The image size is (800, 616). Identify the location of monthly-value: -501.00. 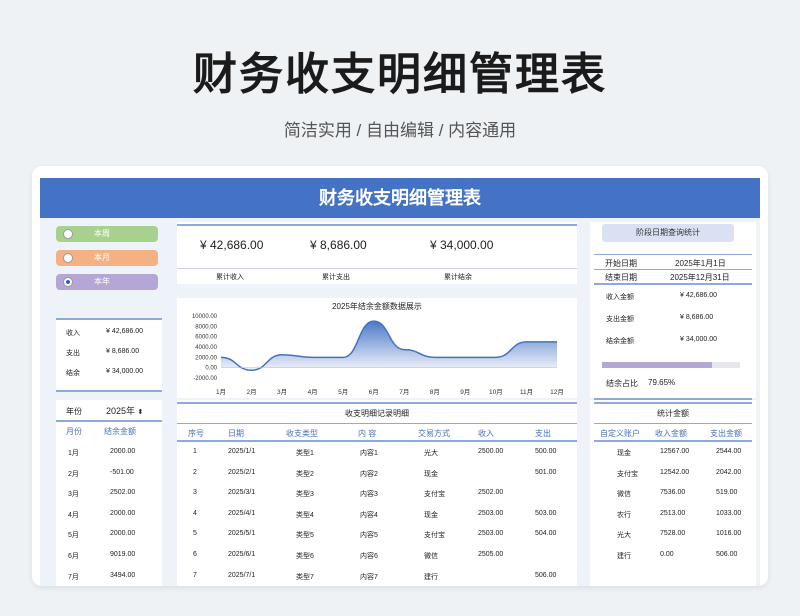
(122, 472).